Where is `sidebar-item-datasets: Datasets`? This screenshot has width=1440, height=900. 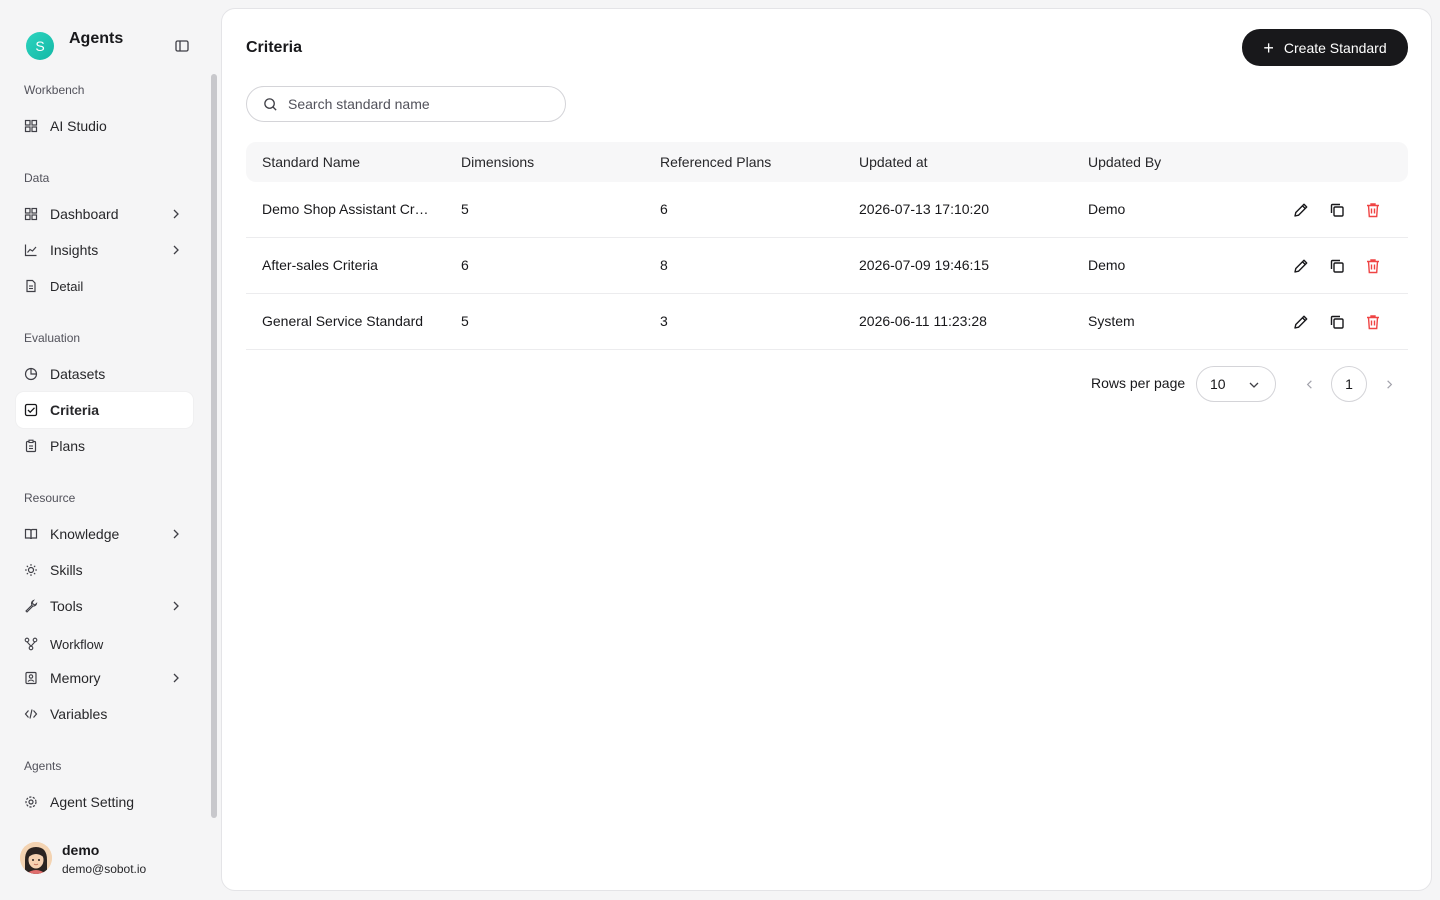 sidebar-item-datasets: Datasets is located at coordinates (104, 374).